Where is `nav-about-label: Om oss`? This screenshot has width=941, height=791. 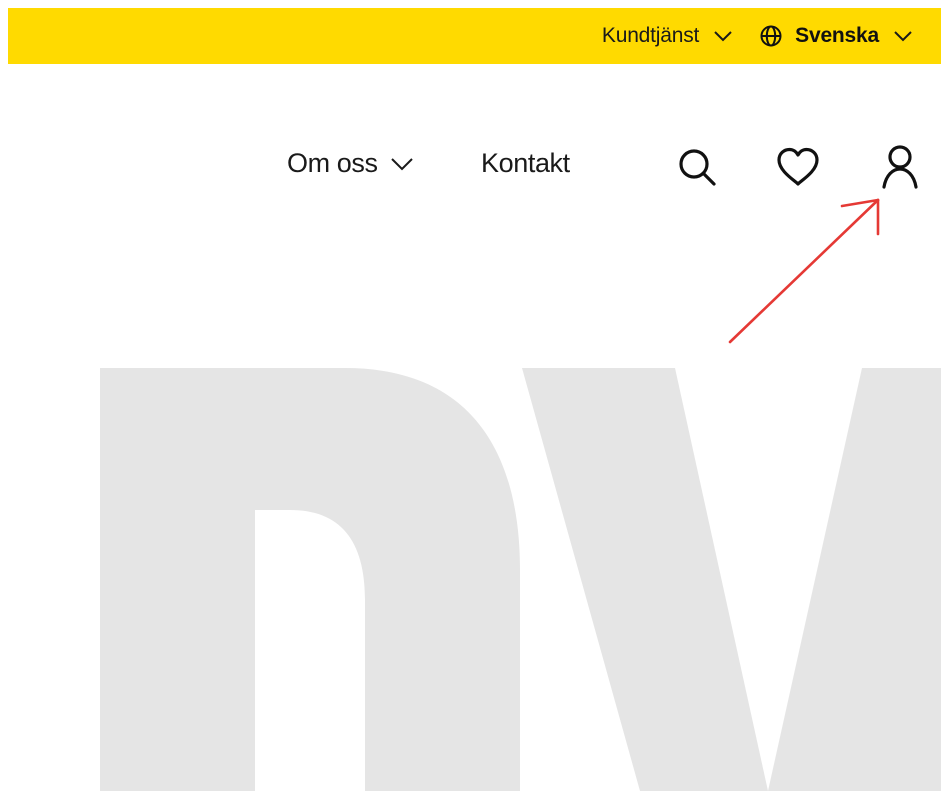
nav-about-label: Om oss is located at coordinates (332, 163).